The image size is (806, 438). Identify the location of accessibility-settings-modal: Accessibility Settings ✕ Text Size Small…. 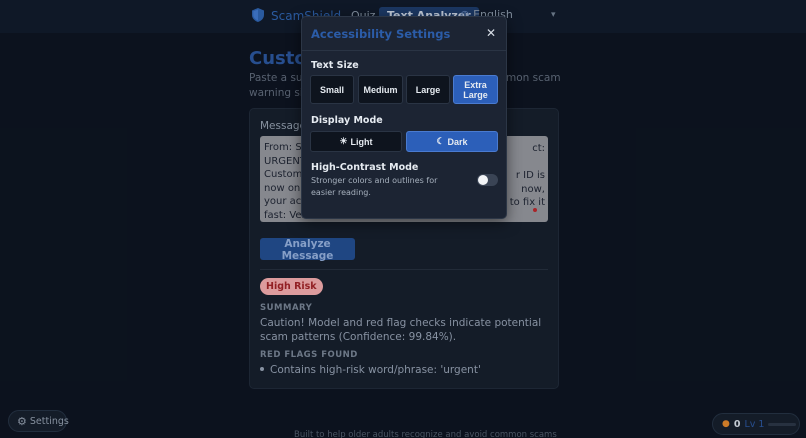
(404, 117).